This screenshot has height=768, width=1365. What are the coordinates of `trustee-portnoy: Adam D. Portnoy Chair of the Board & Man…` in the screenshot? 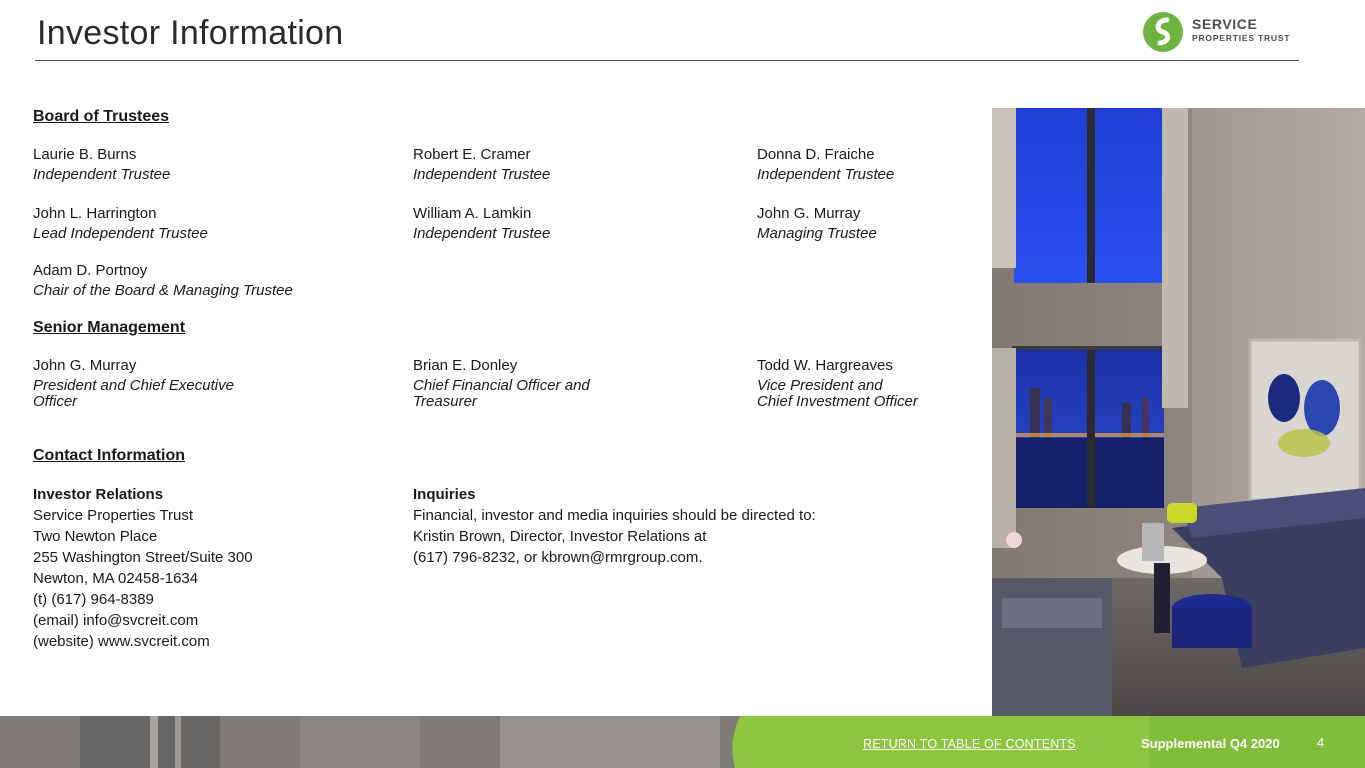 It's located at (163, 280).